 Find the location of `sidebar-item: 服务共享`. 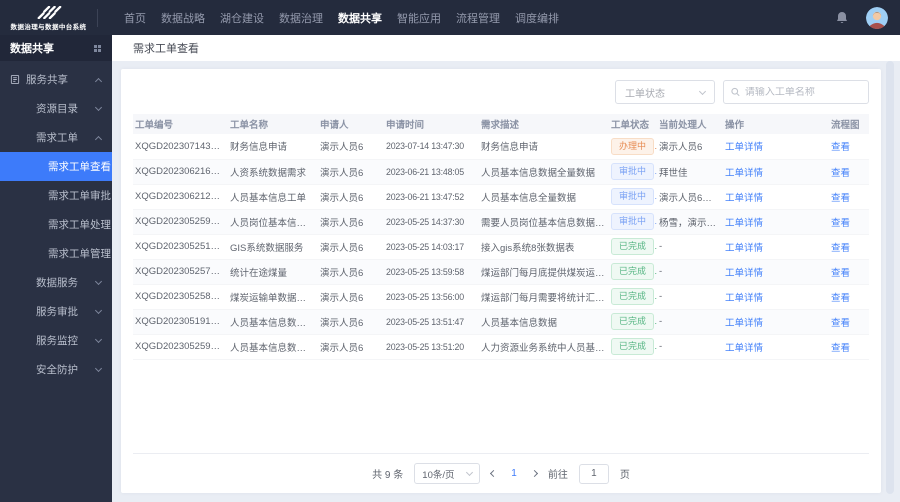

sidebar-item: 服务共享 is located at coordinates (56, 79).